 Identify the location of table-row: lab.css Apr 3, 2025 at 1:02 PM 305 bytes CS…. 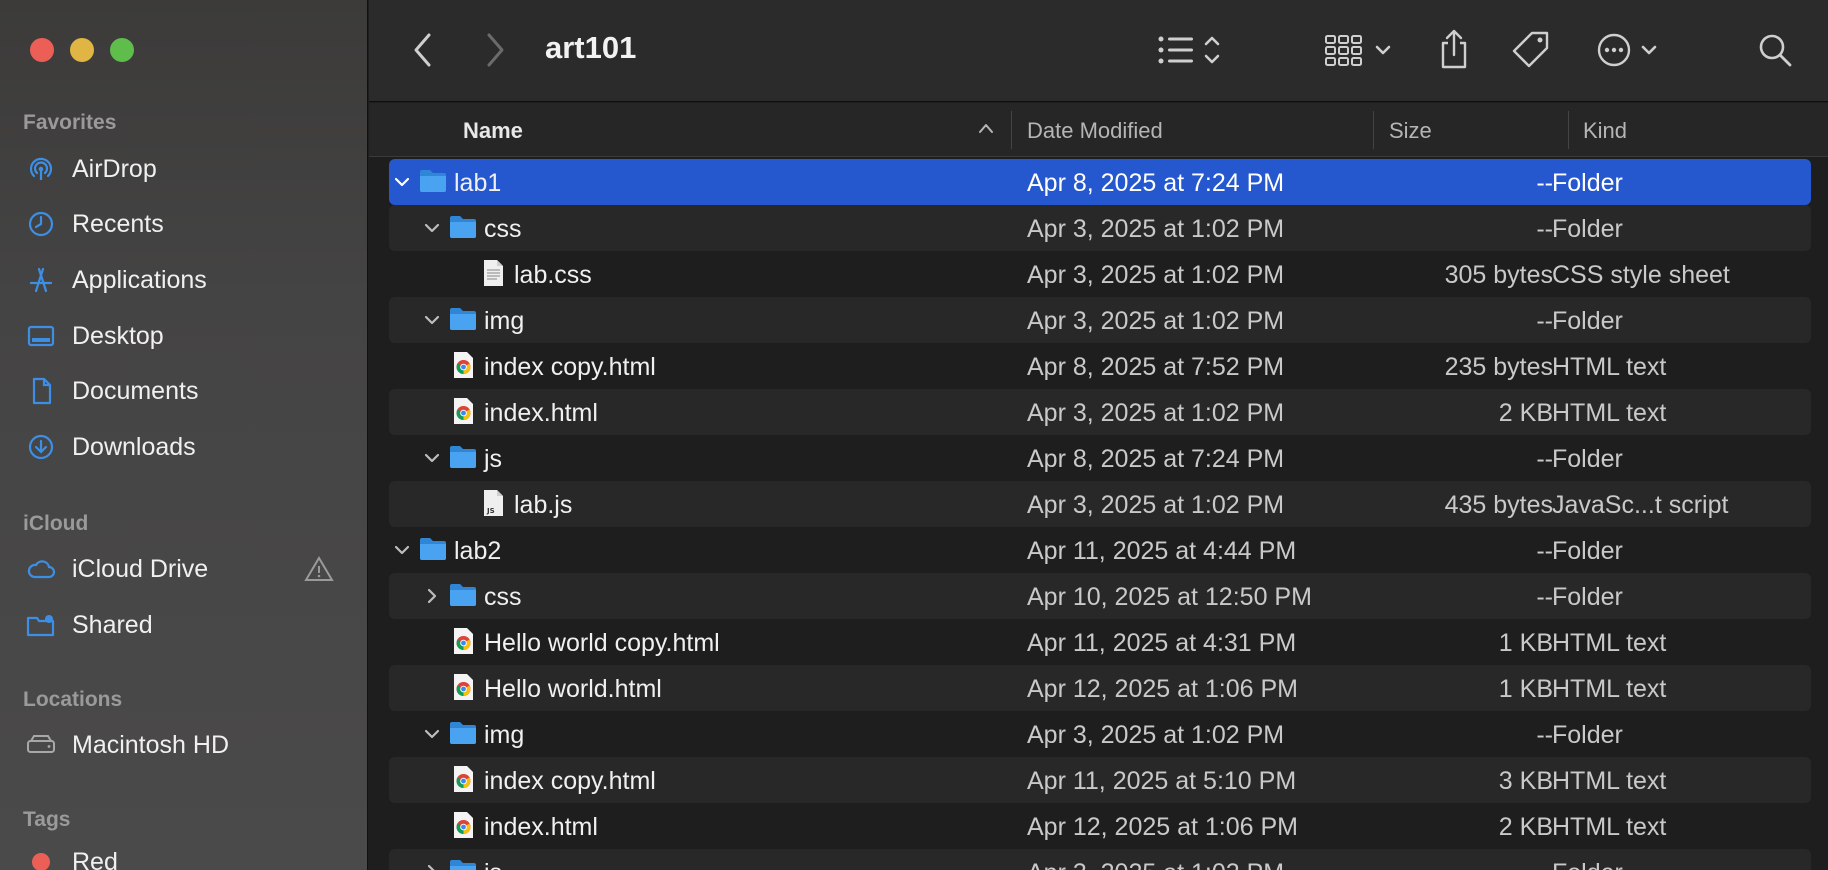
(1100, 274).